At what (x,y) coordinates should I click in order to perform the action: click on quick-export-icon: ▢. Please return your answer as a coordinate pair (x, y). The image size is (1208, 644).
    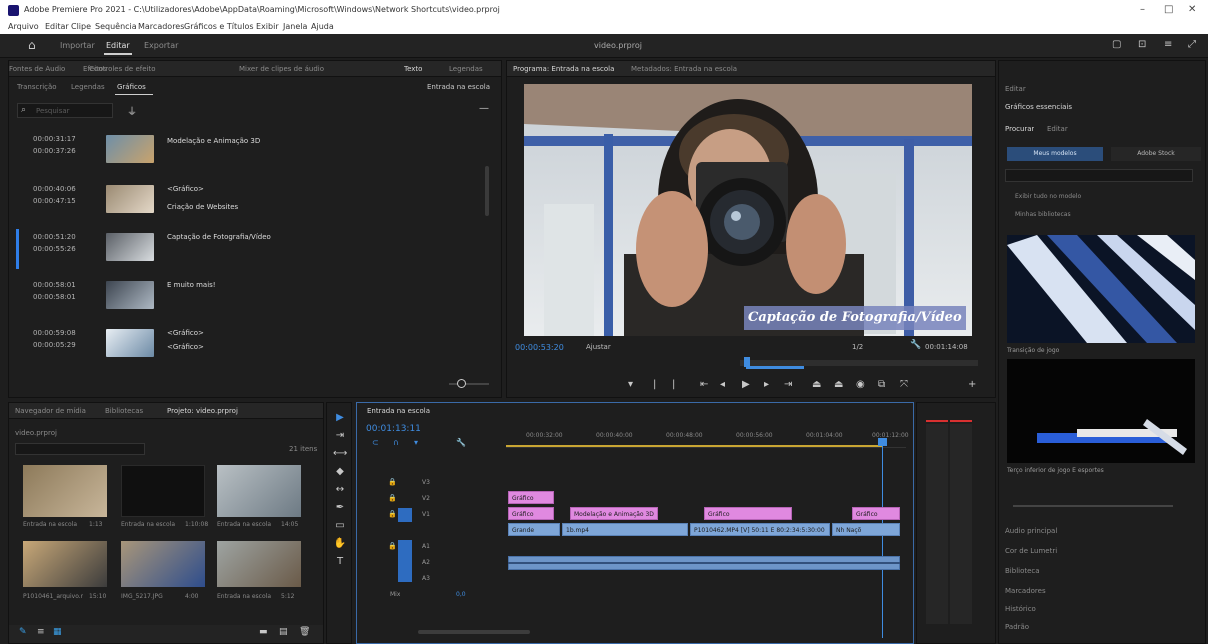
    Looking at the image, I should click on (1116, 44).